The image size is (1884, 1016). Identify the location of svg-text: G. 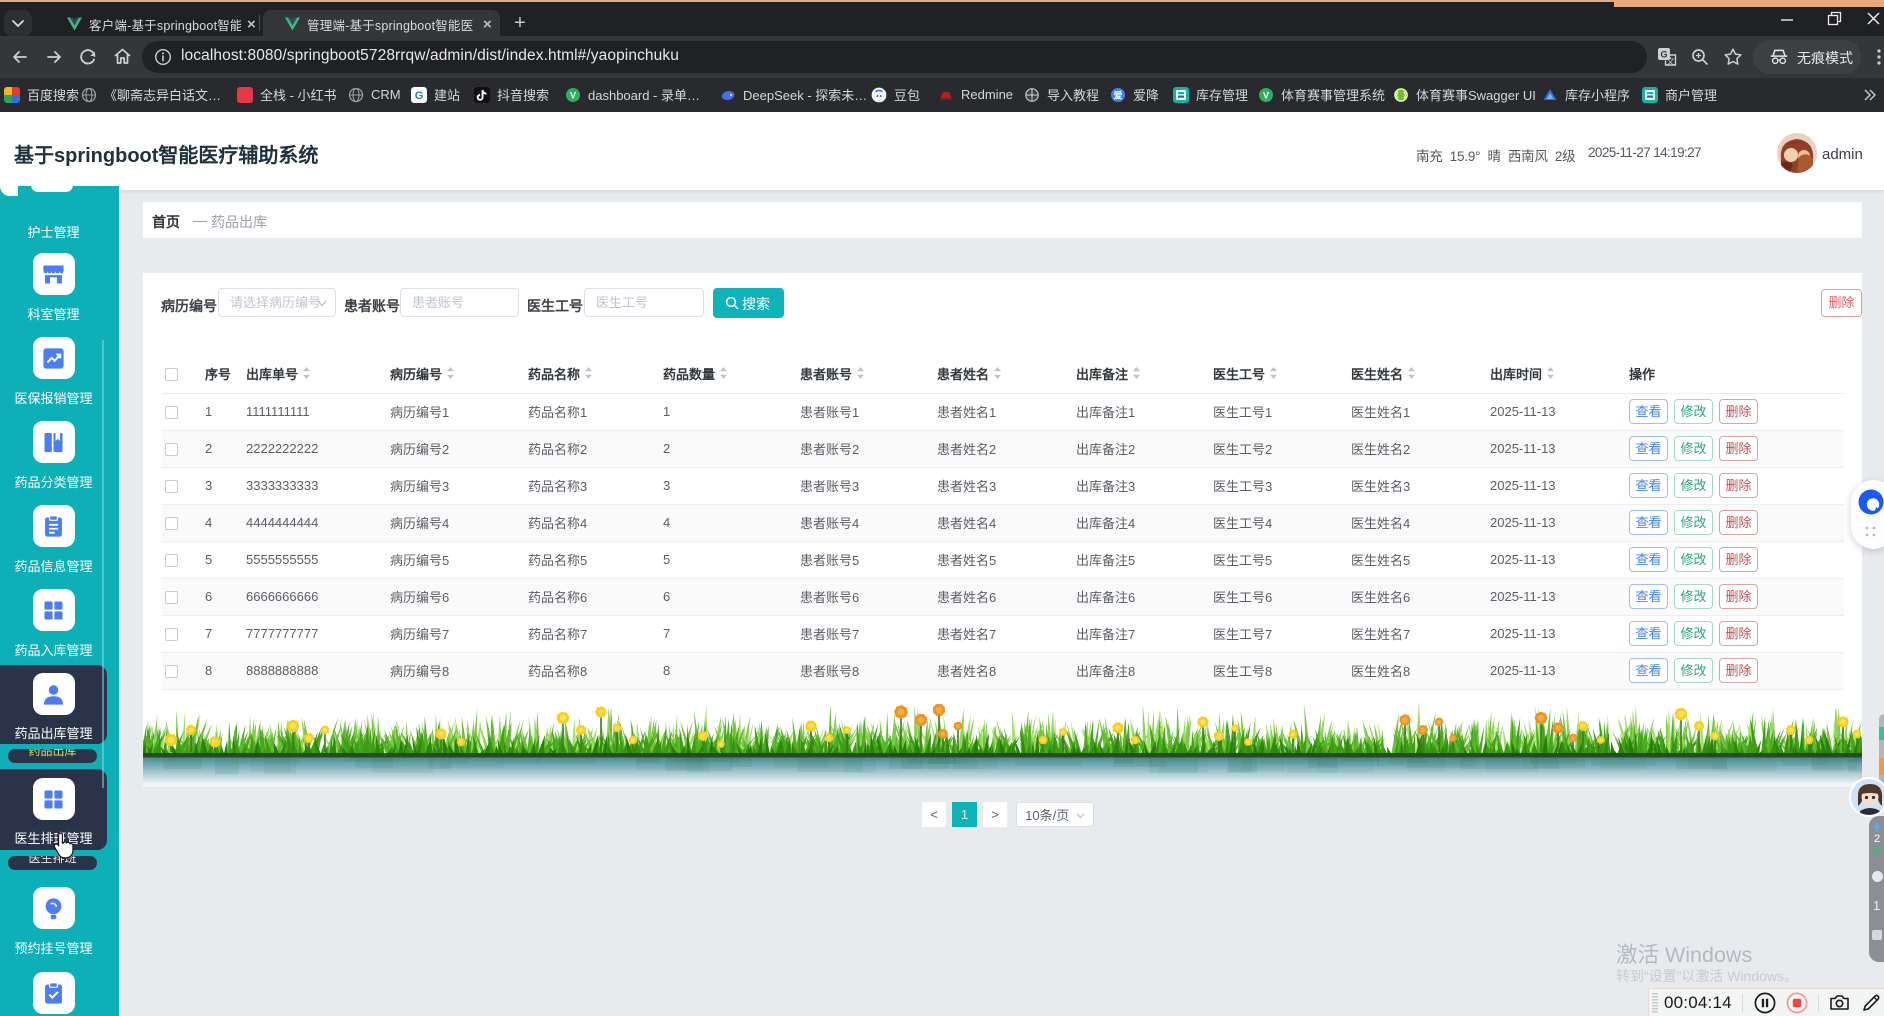
(419, 96).